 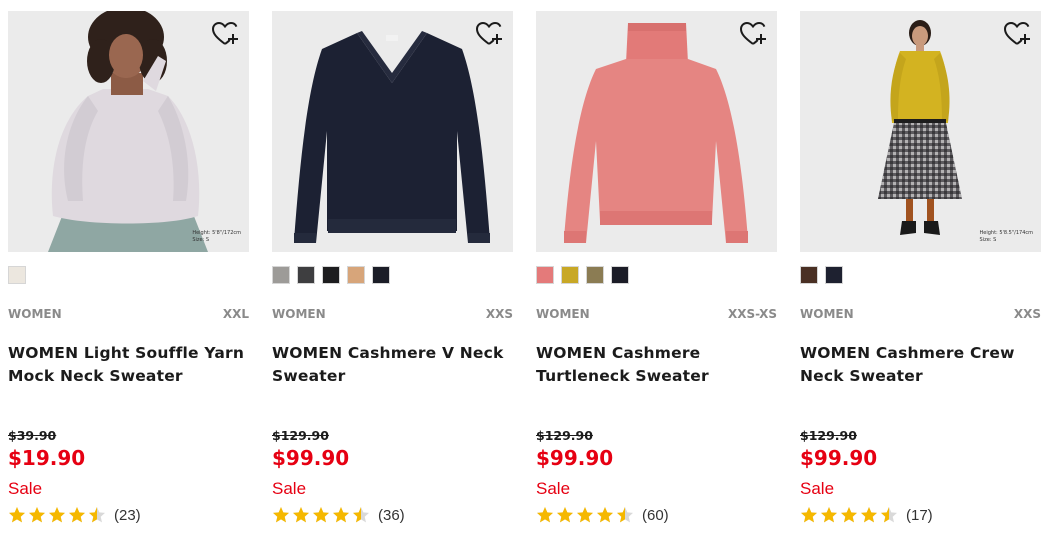 I want to click on product-rating: (36), so click(x=338, y=515).